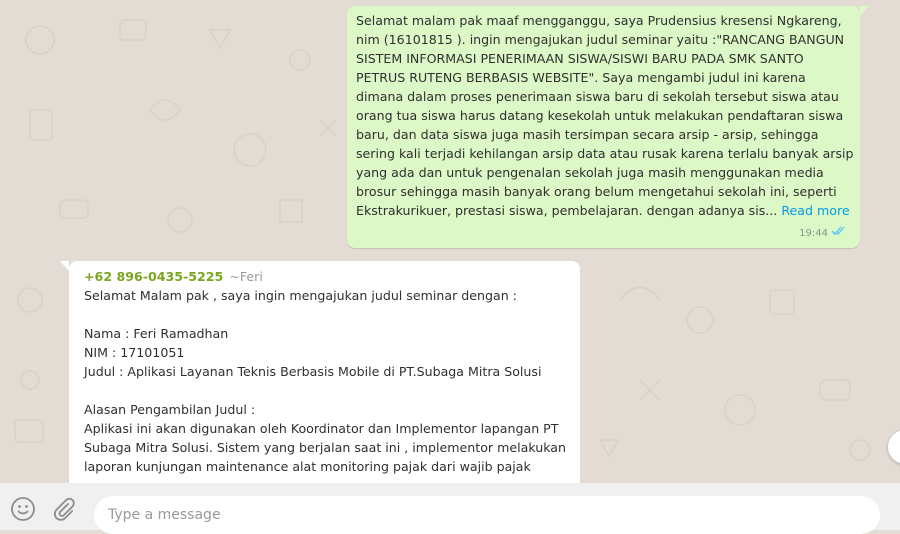 The width and height of the screenshot is (900, 534). What do you see at coordinates (864, 11) in the screenshot?
I see `outgoing-bubble-tail` at bounding box center [864, 11].